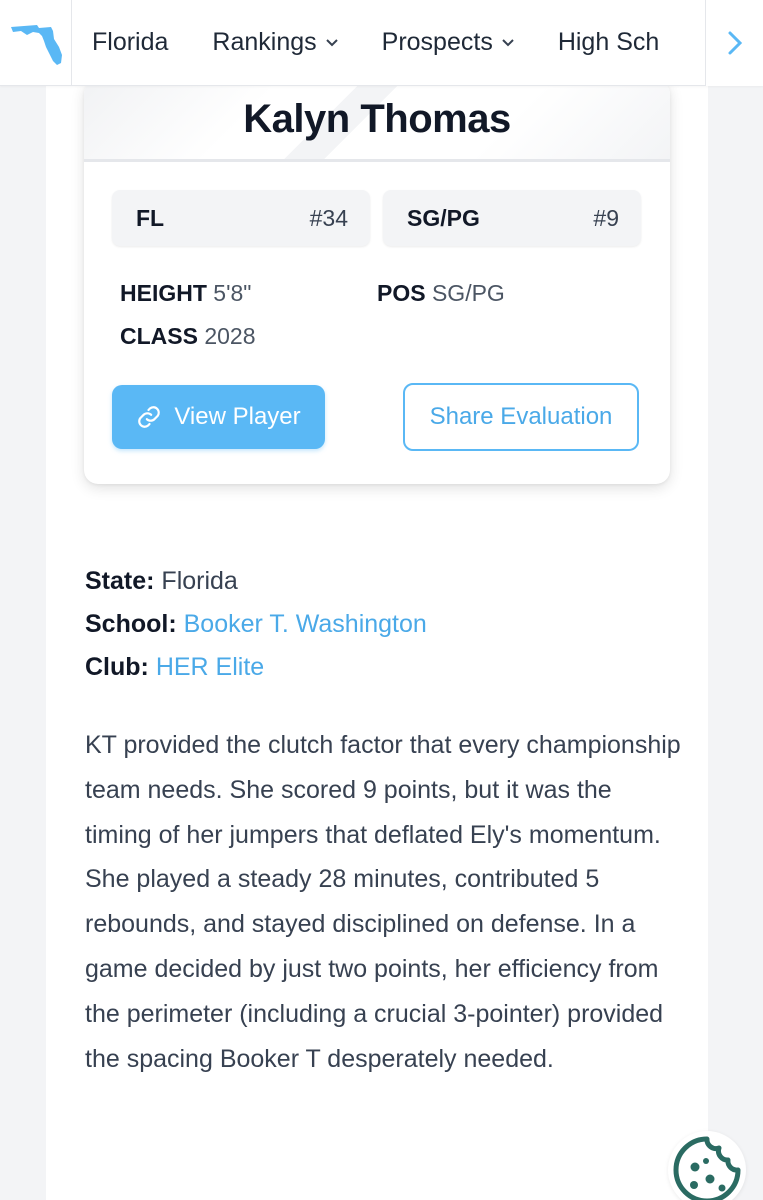 This screenshot has height=1200, width=763. I want to click on position-attribute: POS SG/PG, so click(441, 293).